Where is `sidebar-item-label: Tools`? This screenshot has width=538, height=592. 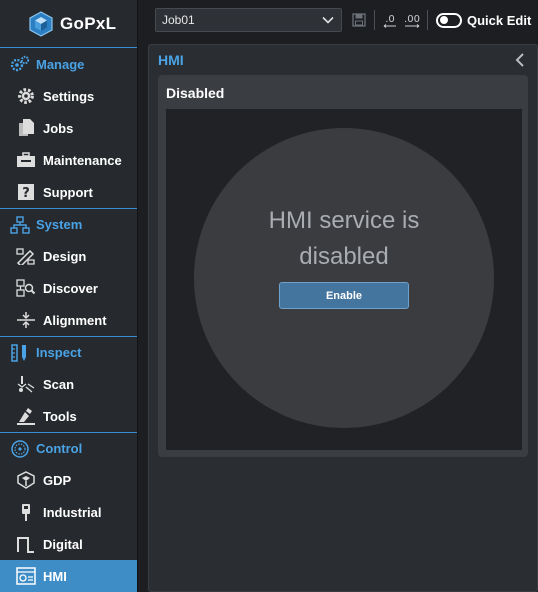 sidebar-item-label: Tools is located at coordinates (60, 416).